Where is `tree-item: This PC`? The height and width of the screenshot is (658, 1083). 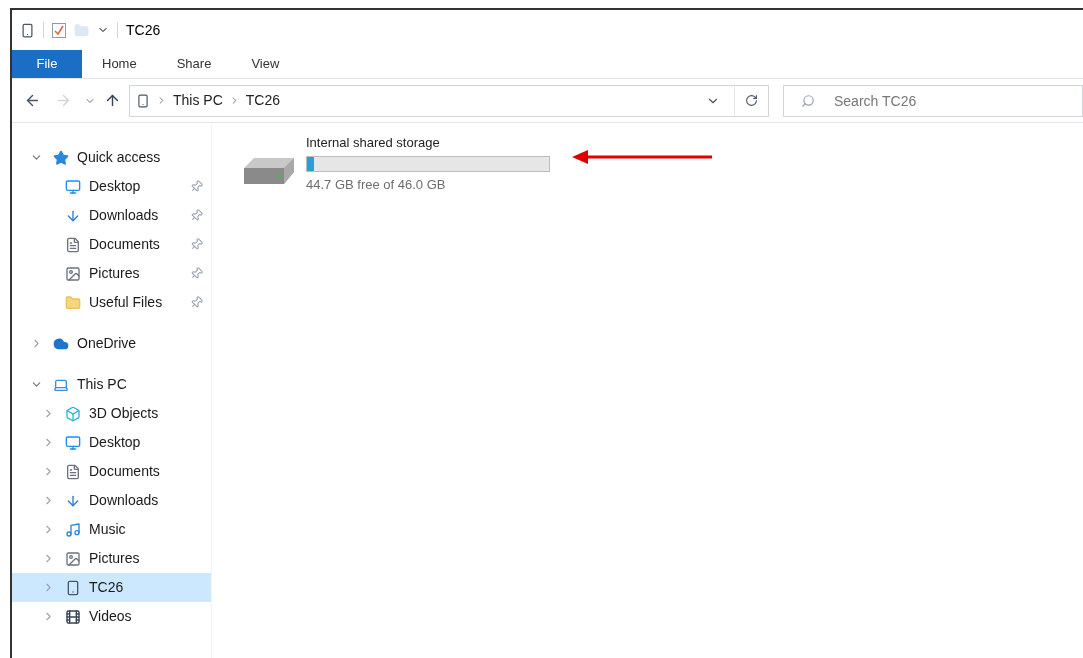 tree-item: This PC is located at coordinates (111, 384).